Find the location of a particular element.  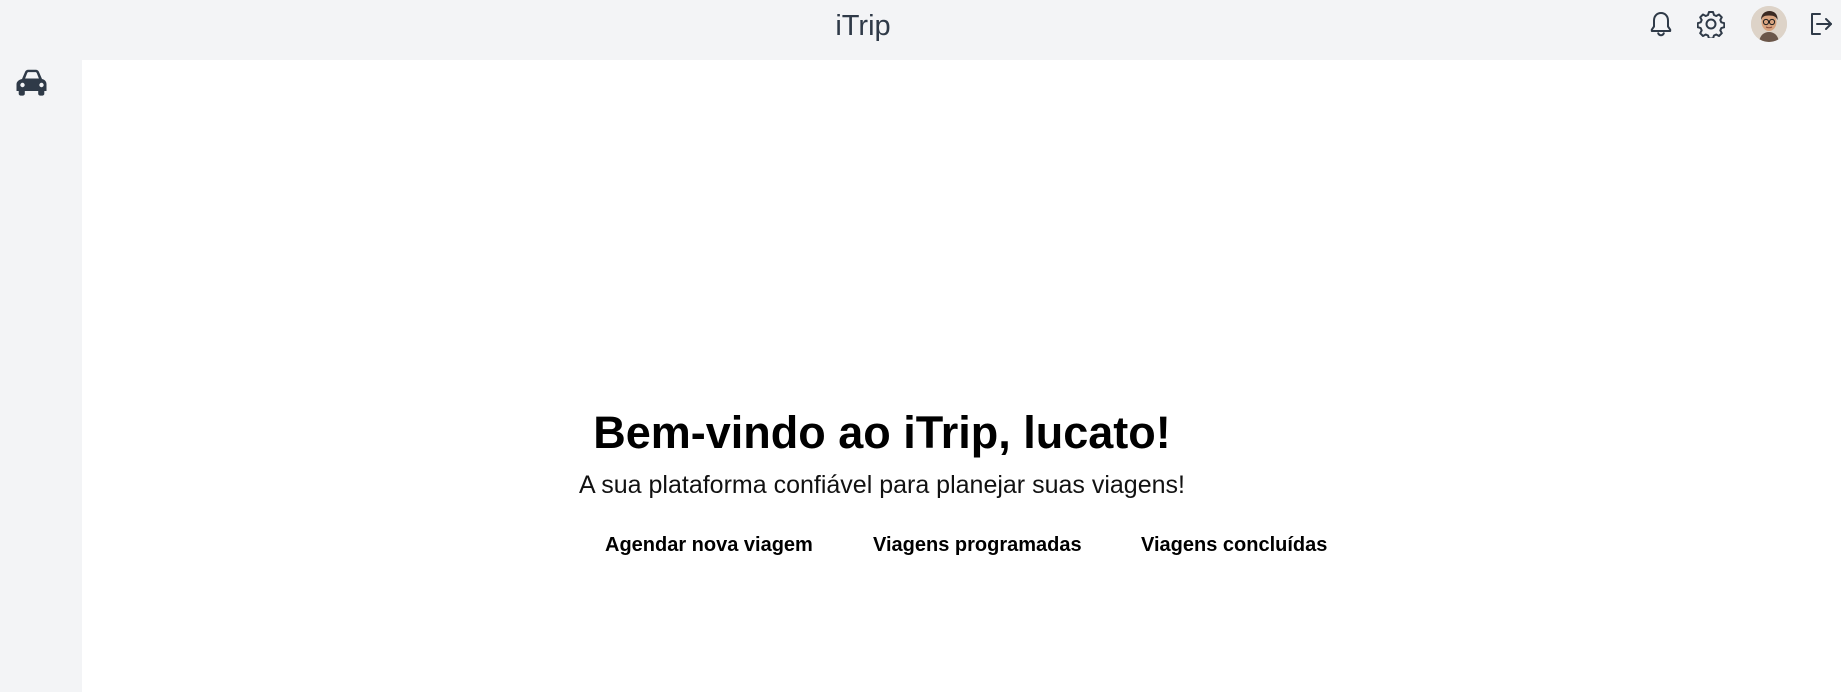

app-title: iTrip is located at coordinates (863, 26).